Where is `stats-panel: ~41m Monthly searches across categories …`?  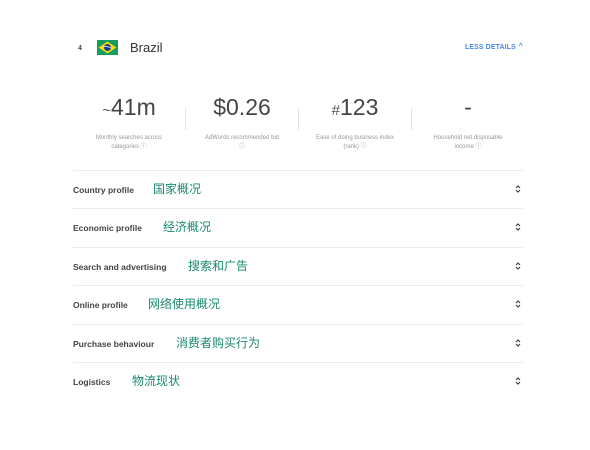 stats-panel: ~41m Monthly searches across categories … is located at coordinates (298, 123).